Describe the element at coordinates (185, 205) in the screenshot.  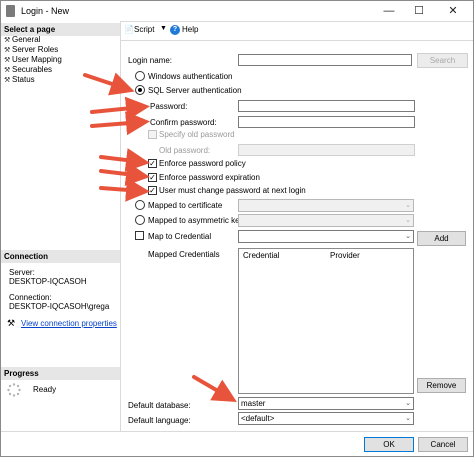
I see `mapped-certificate-label: Mapped to certificate` at that location.